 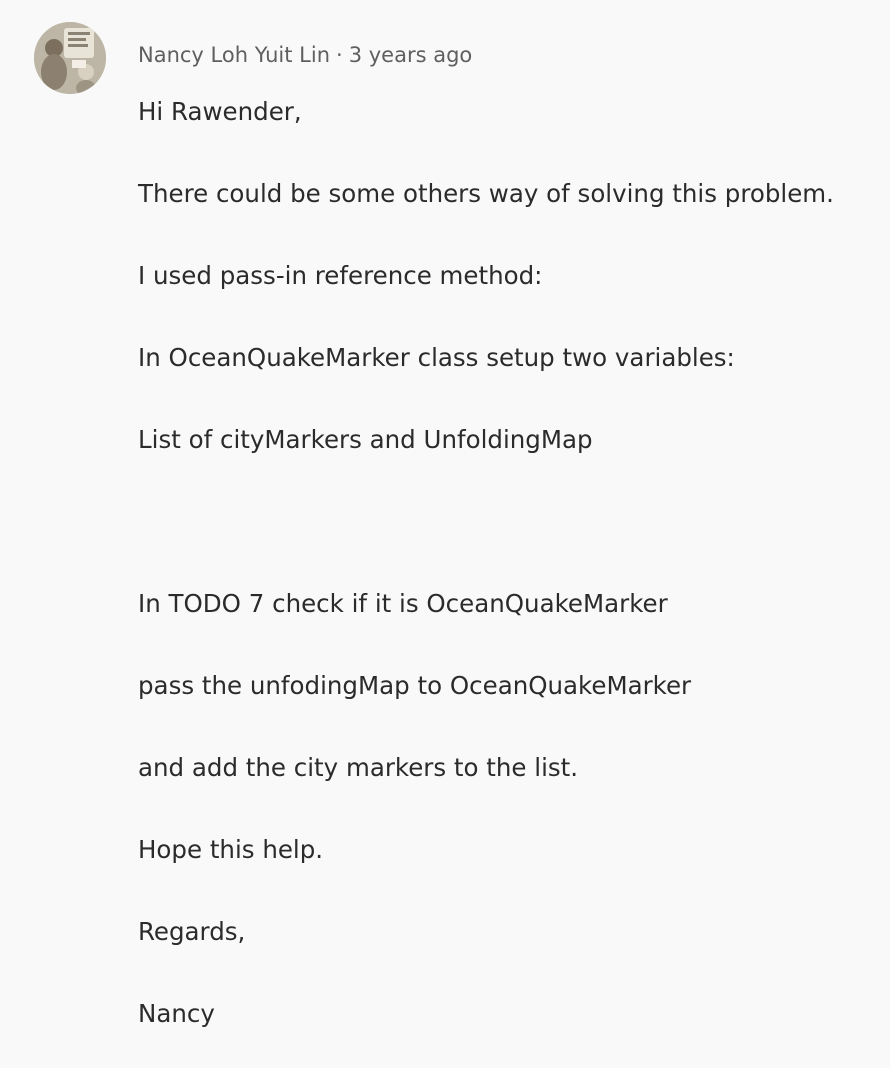 I want to click on avatar-image, so click(x=70, y=58).